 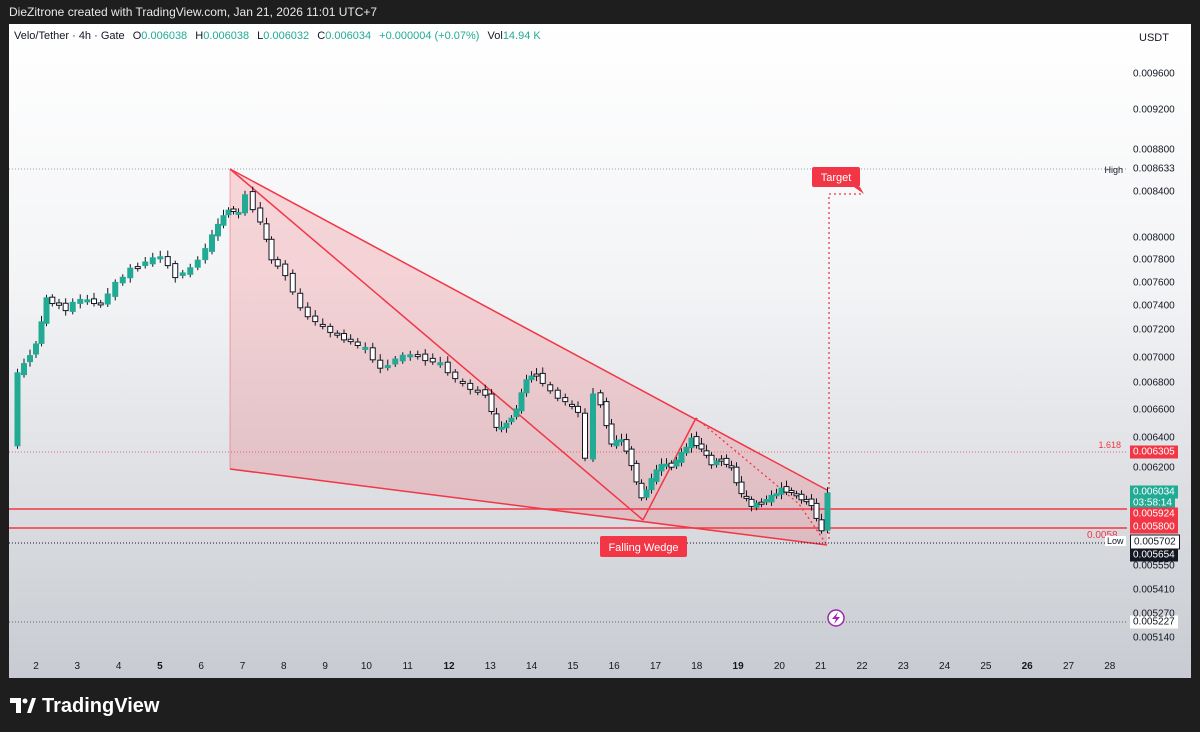 I want to click on lower-level-tag: 0.005800, so click(x=1154, y=527).